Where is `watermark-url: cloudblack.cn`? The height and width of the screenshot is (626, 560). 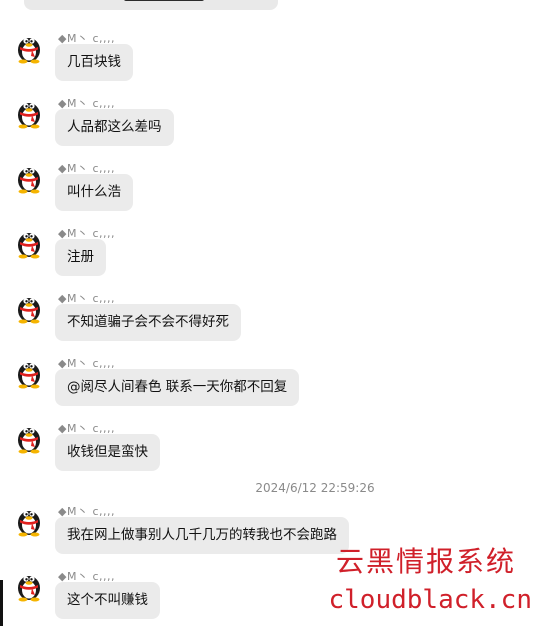 watermark-url: cloudblack.cn is located at coordinates (430, 600).